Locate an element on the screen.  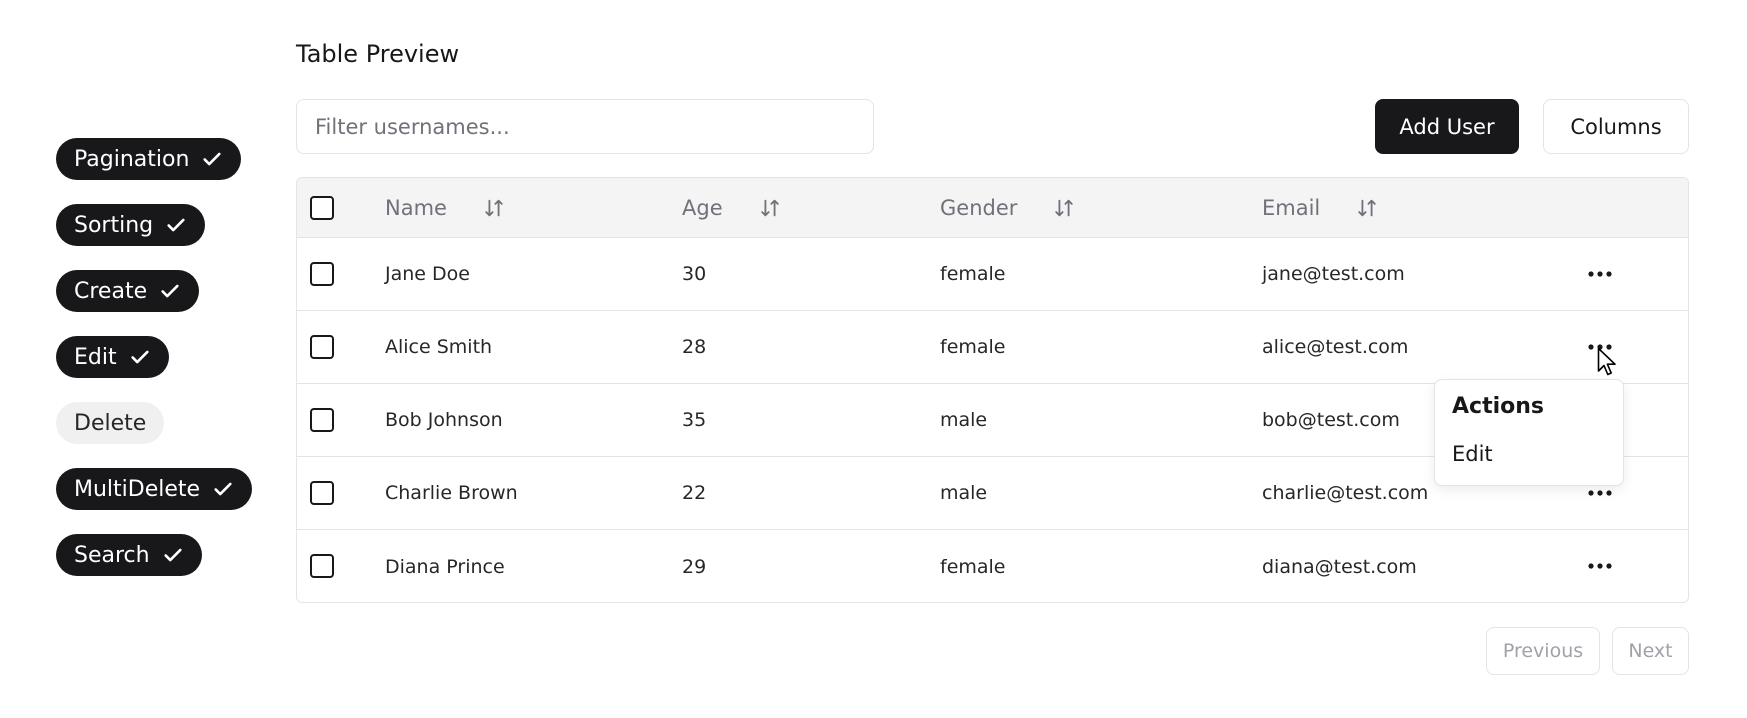
toggle-edit: Edit is located at coordinates (112, 357).